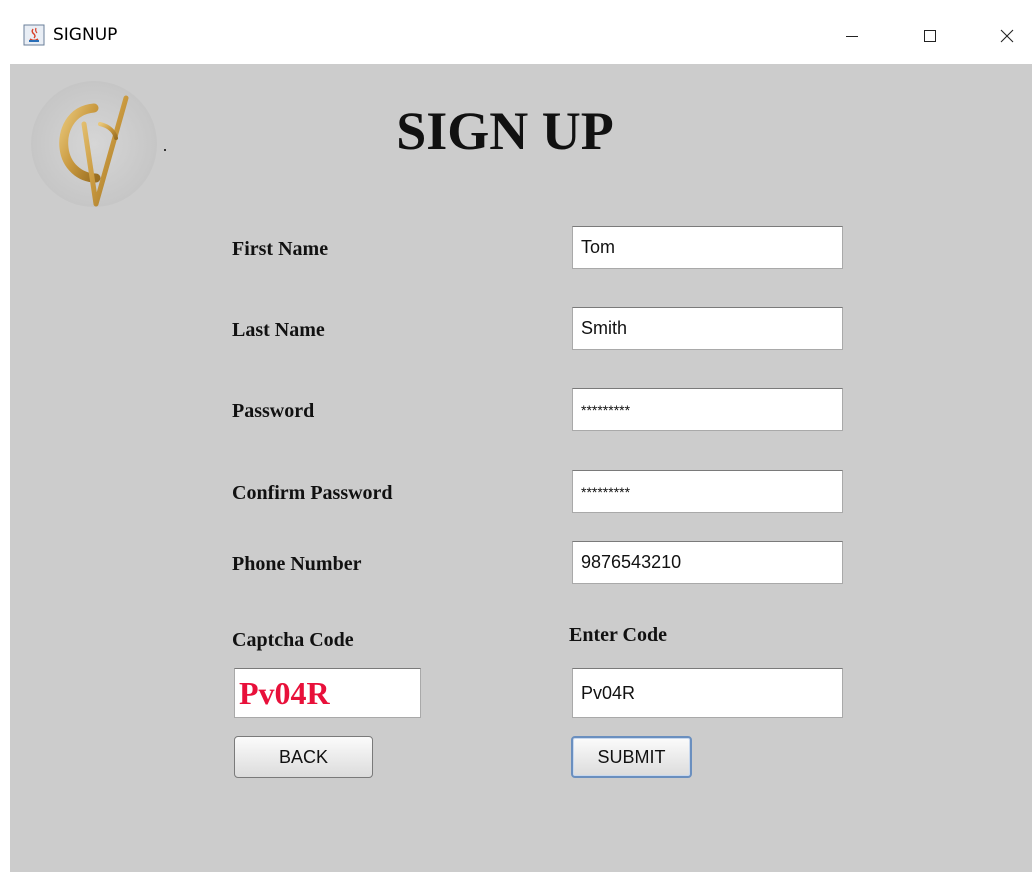  I want to click on phone-number-label: Phone Number, so click(297, 564).